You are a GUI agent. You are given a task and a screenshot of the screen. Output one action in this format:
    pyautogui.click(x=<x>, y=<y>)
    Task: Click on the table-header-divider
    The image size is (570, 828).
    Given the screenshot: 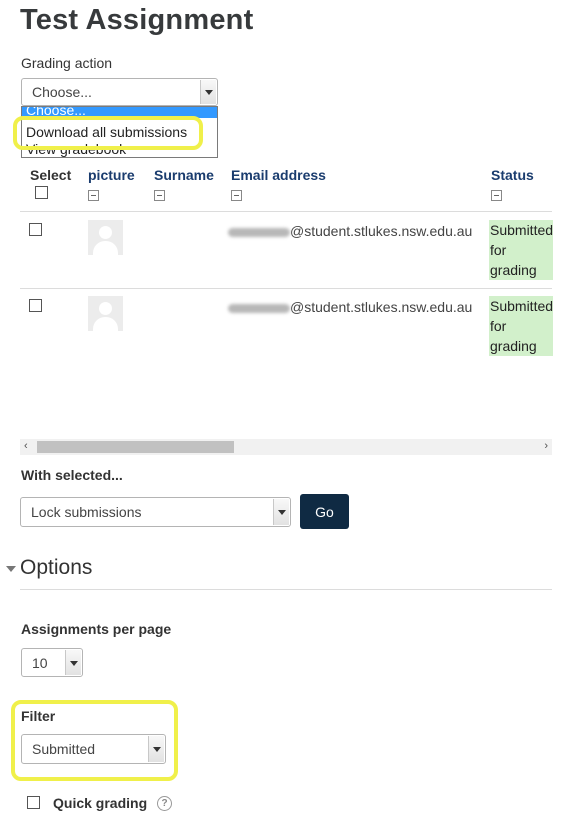 What is the action you would take?
    pyautogui.click(x=286, y=211)
    